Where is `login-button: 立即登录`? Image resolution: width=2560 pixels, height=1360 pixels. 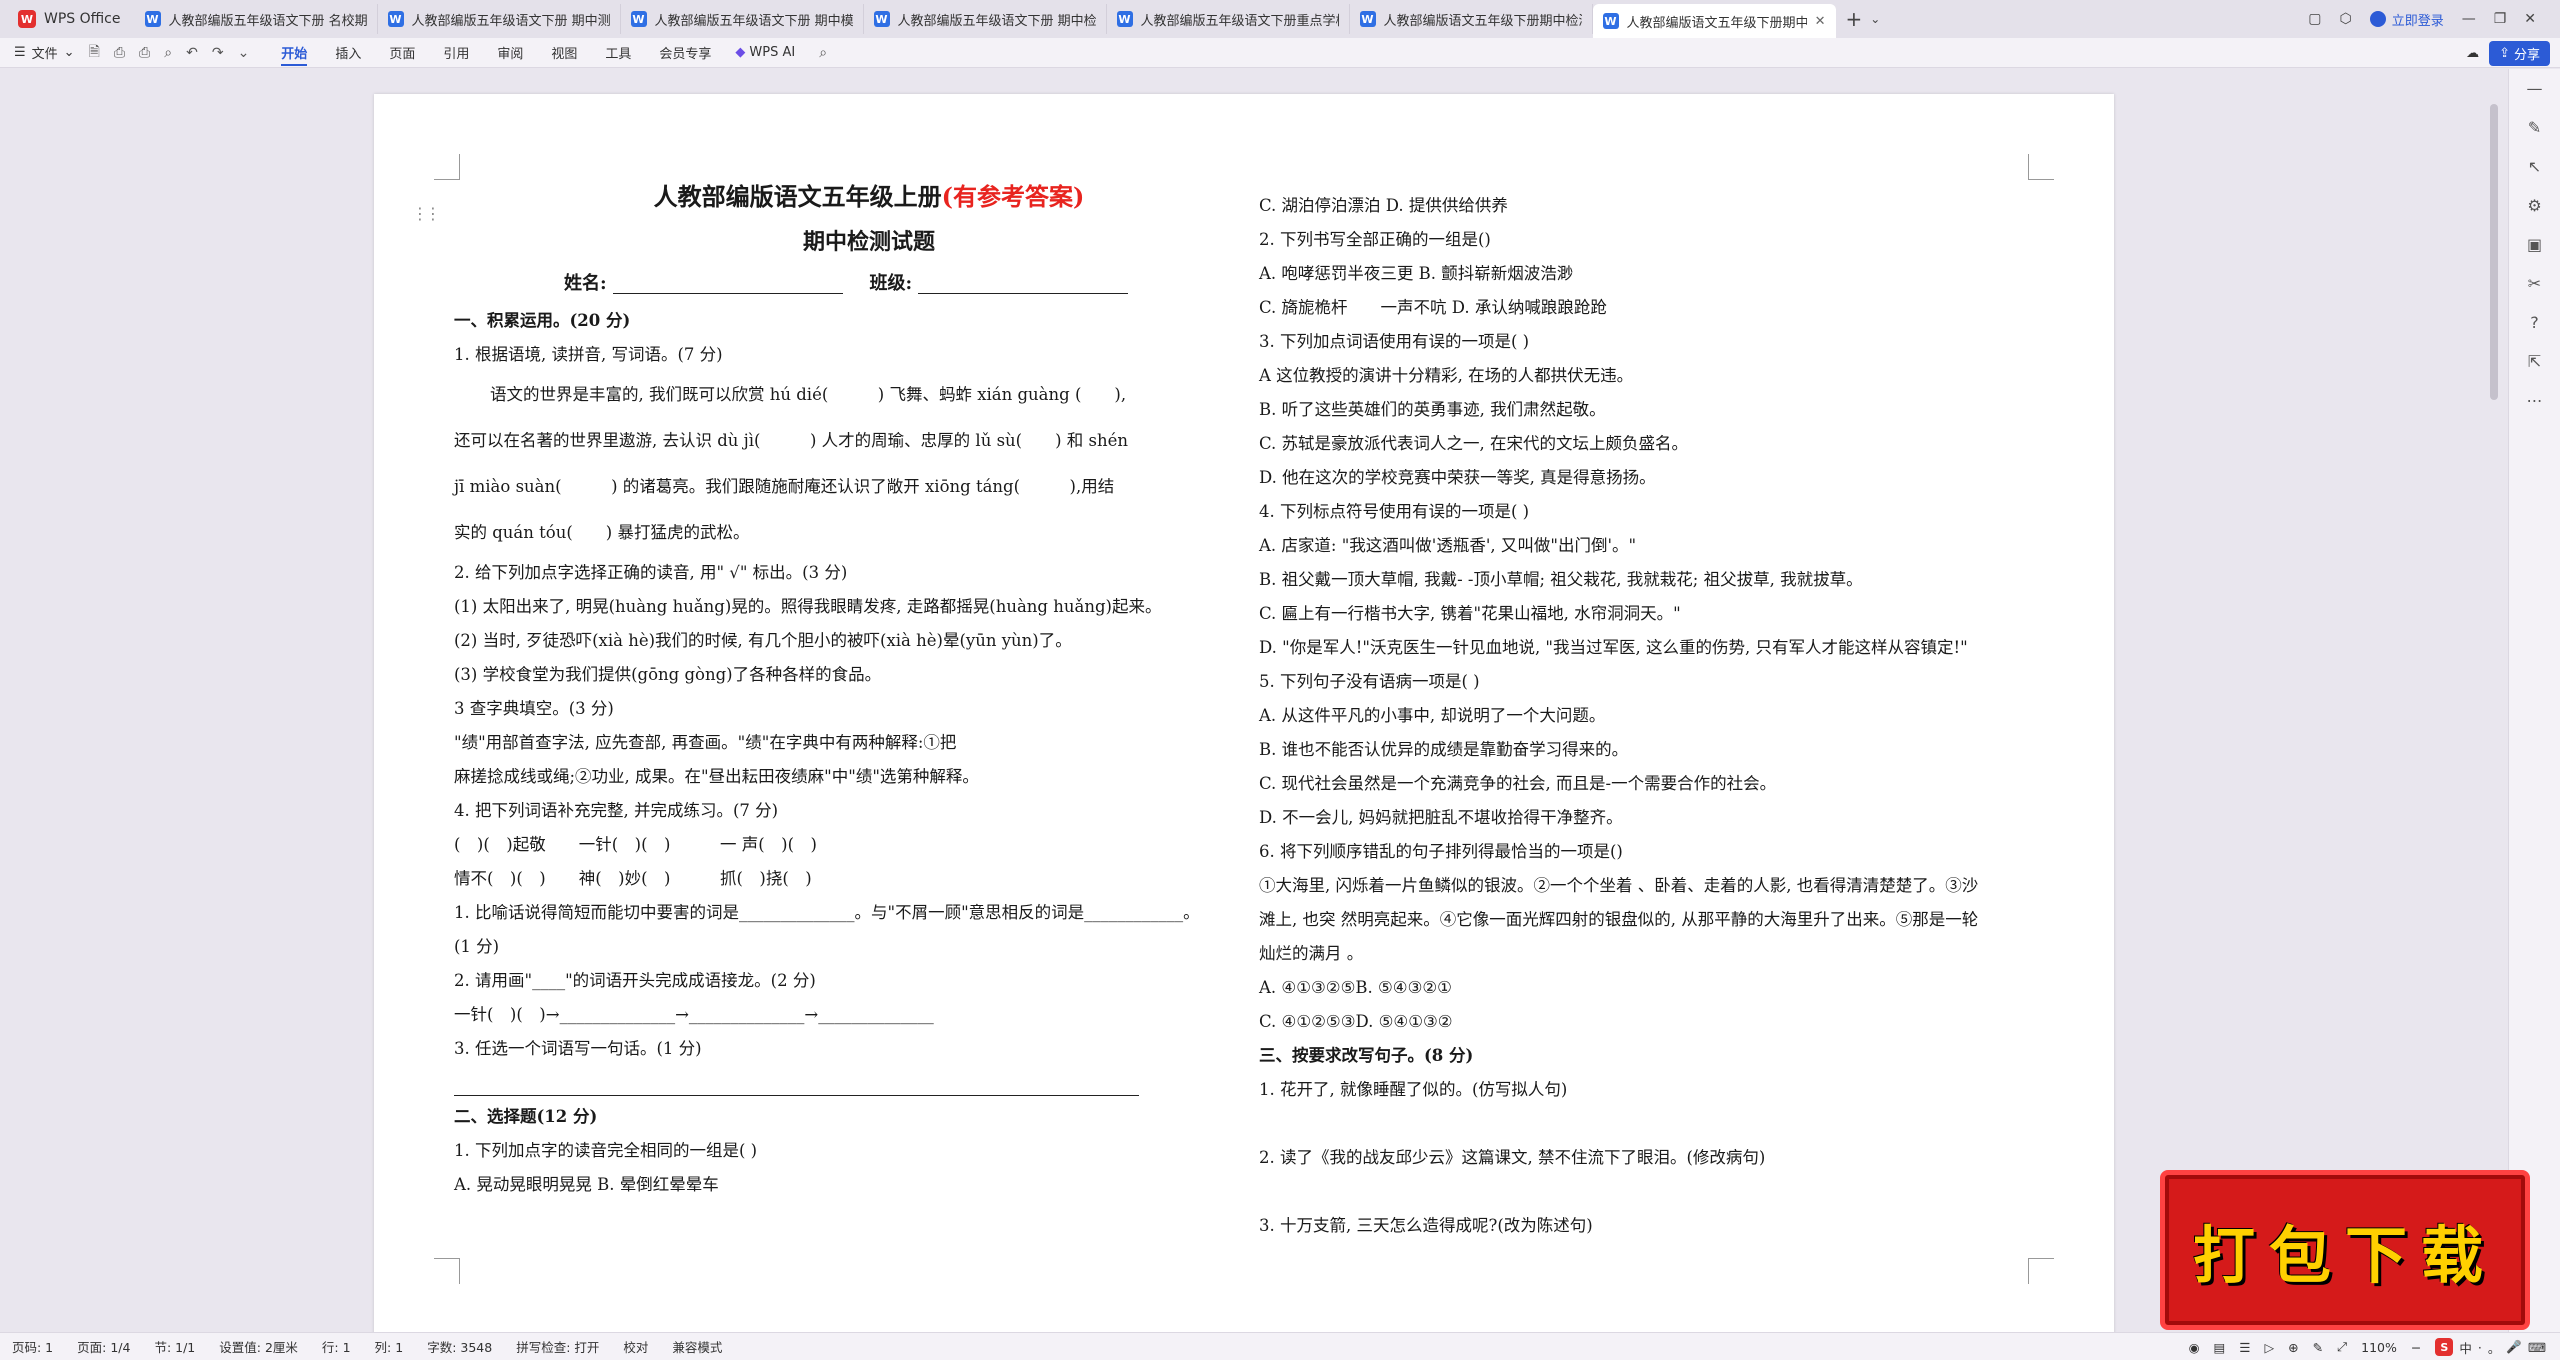
login-button: 立即登录 is located at coordinates (2406, 19).